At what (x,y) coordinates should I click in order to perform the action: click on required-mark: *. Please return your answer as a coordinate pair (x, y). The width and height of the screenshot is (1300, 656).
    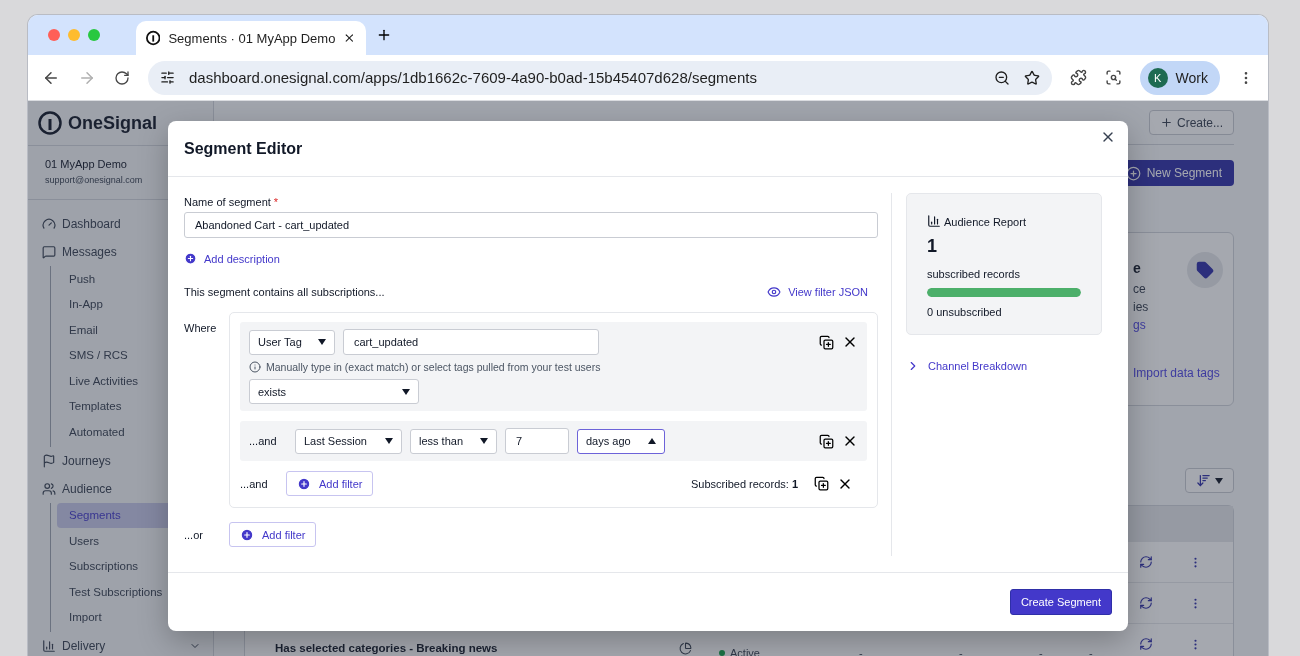
    Looking at the image, I should click on (276, 202).